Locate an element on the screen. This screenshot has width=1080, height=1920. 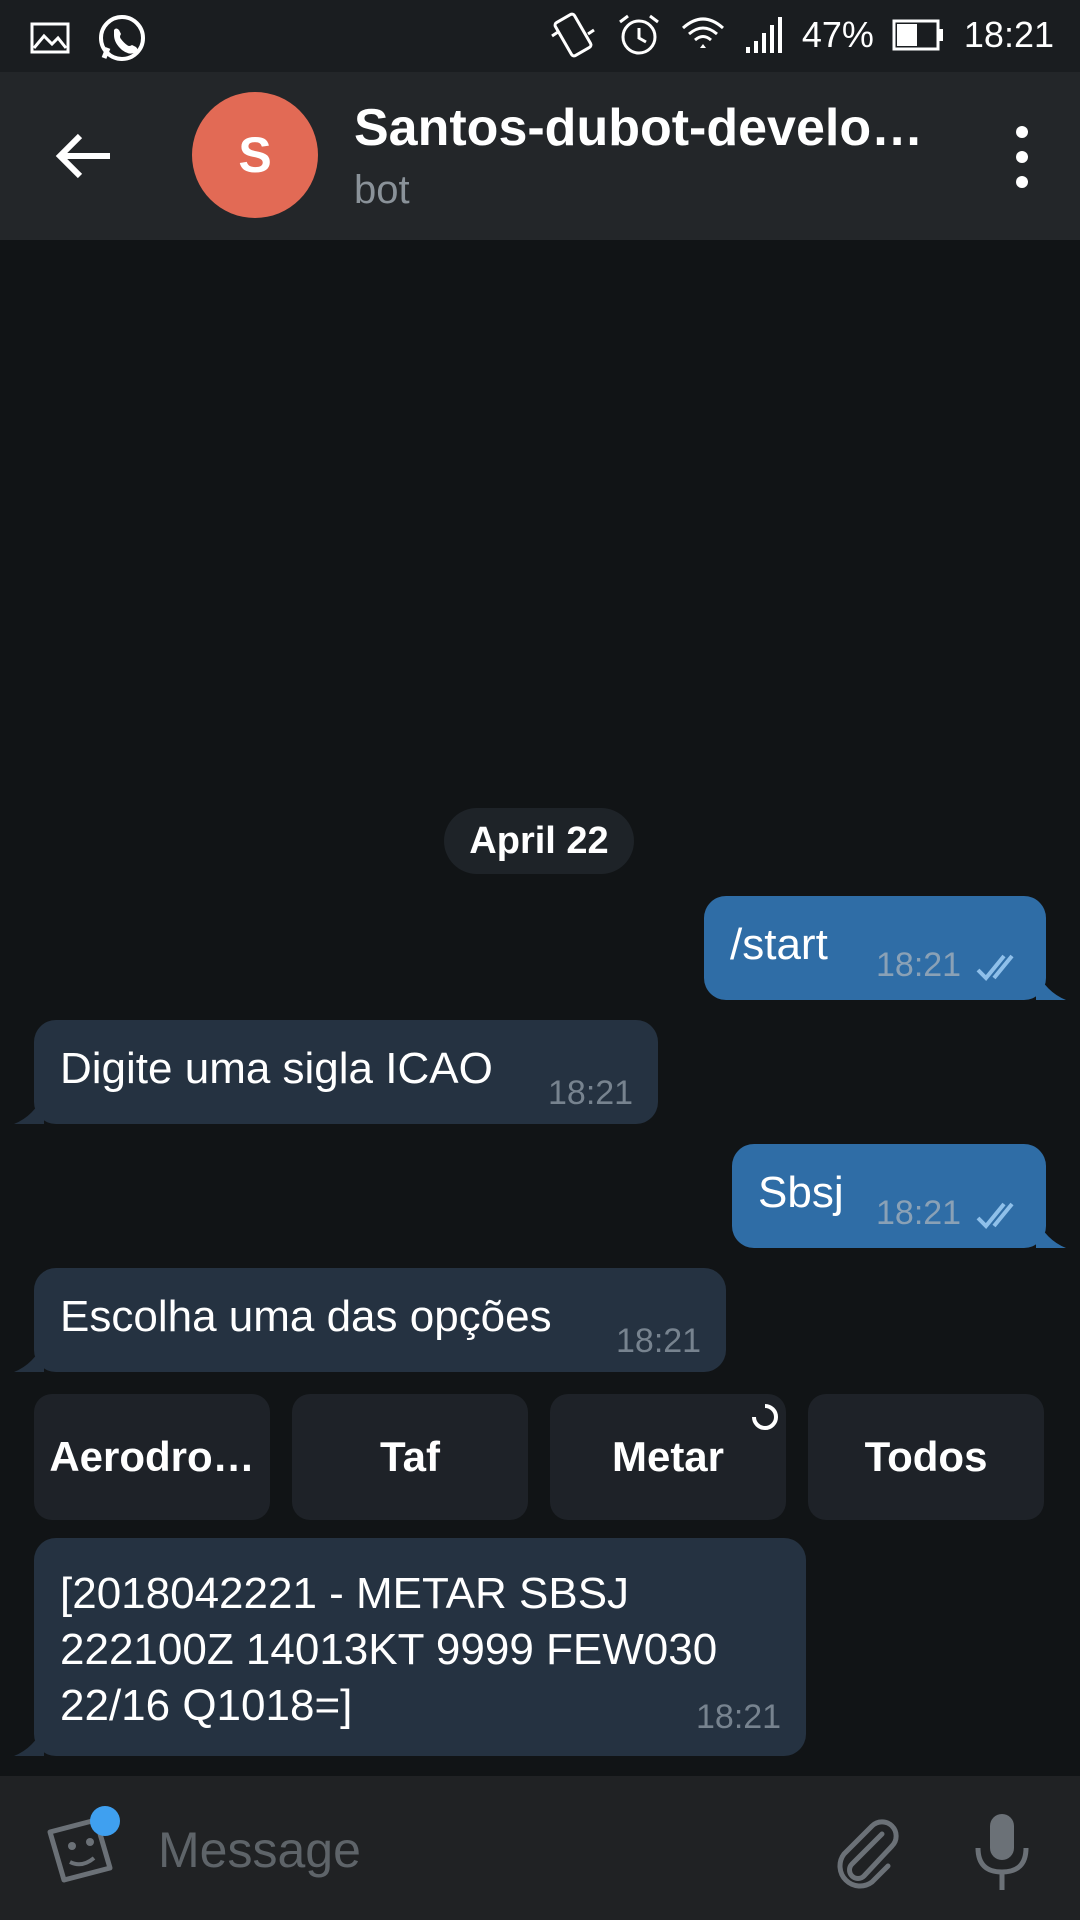
message-bubble-outgoing: /start 18:21 is located at coordinates (875, 948).